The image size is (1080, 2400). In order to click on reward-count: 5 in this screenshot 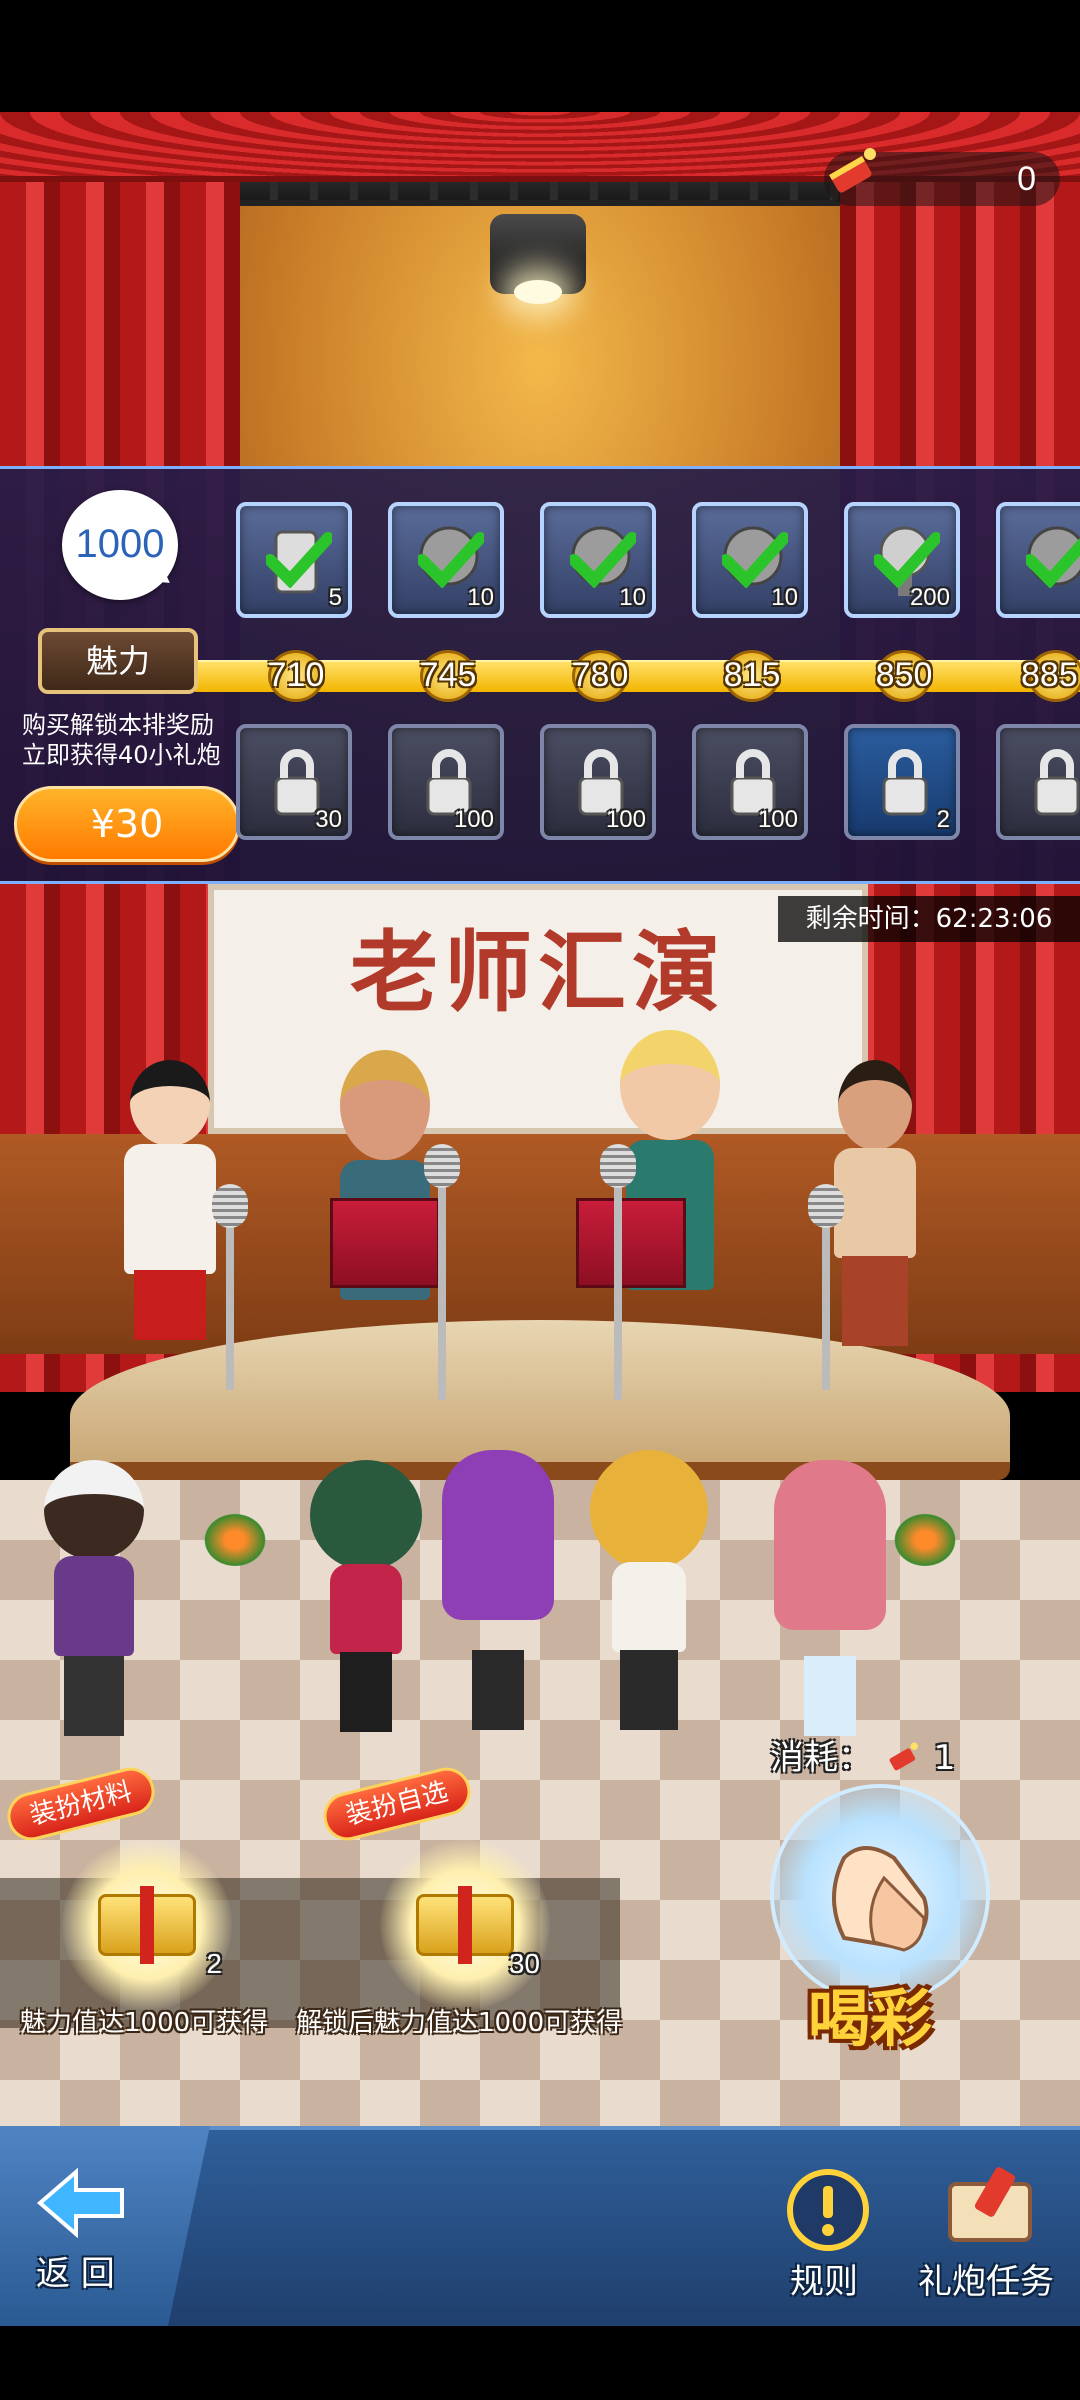, I will do `click(335, 597)`.